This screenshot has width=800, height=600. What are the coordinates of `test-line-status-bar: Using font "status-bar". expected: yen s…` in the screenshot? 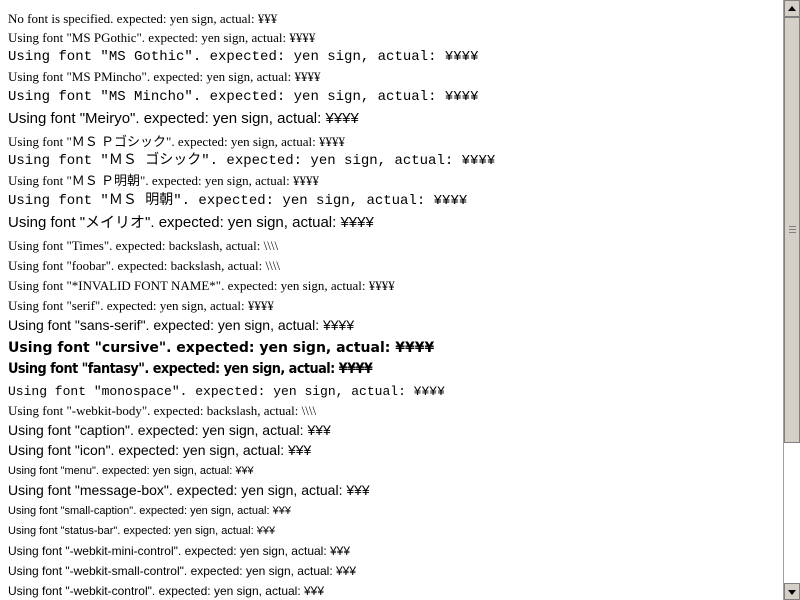 It's located at (142, 531).